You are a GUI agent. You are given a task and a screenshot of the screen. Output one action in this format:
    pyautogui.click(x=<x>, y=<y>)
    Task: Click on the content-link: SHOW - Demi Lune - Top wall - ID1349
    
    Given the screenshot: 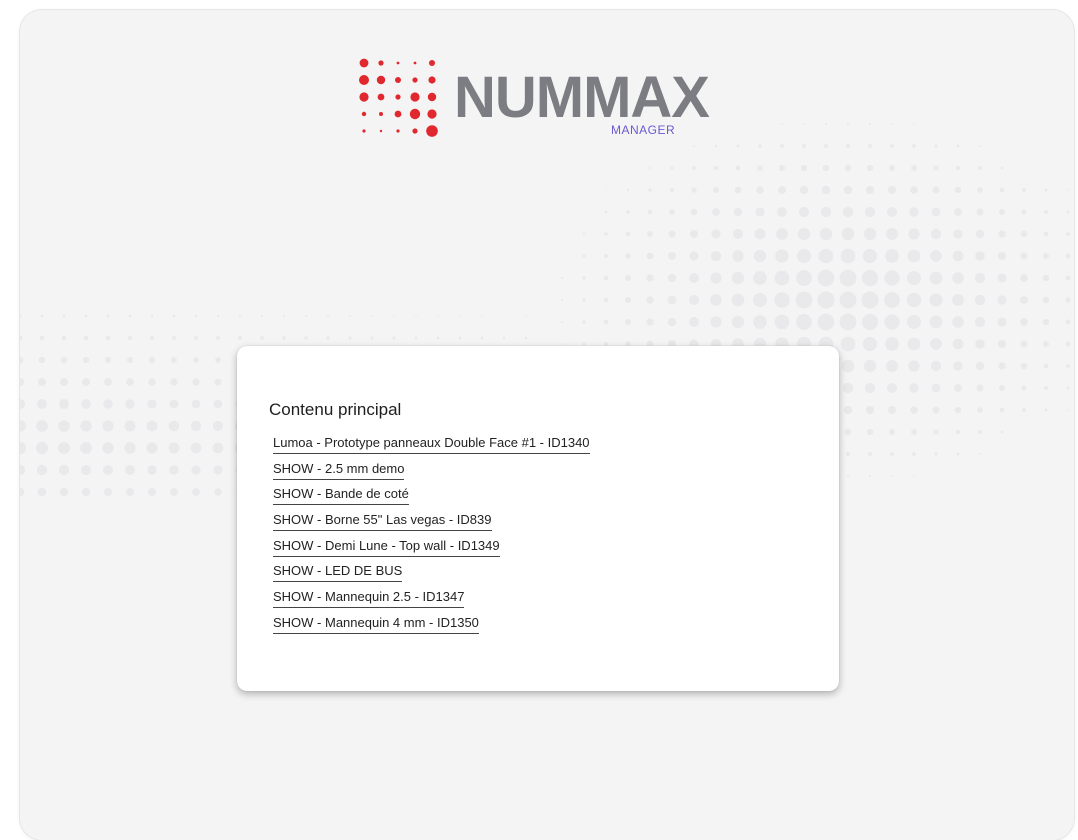 What is the action you would take?
    pyautogui.click(x=386, y=547)
    